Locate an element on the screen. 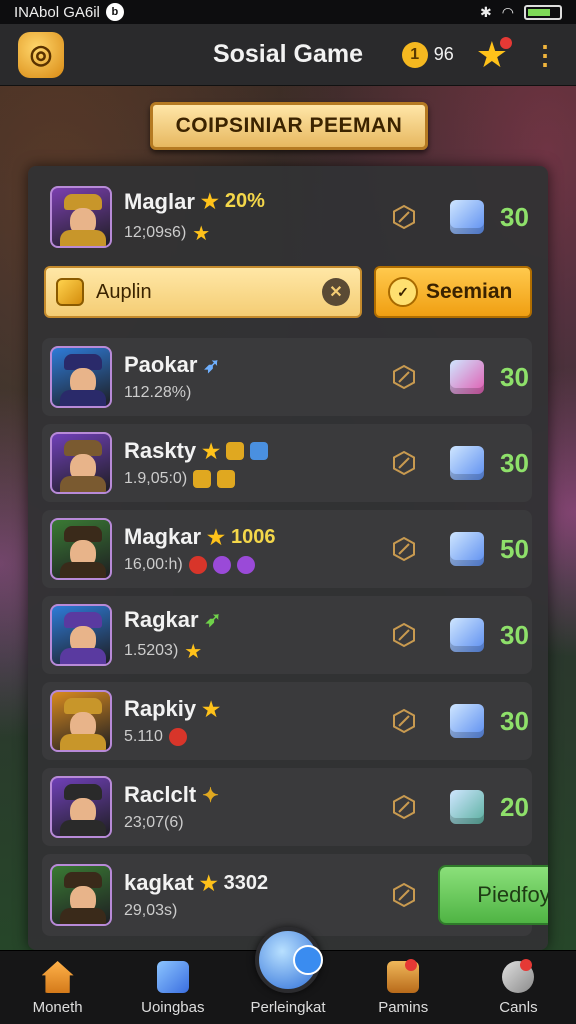  coin-balance: 1 96 is located at coordinates (427, 54).